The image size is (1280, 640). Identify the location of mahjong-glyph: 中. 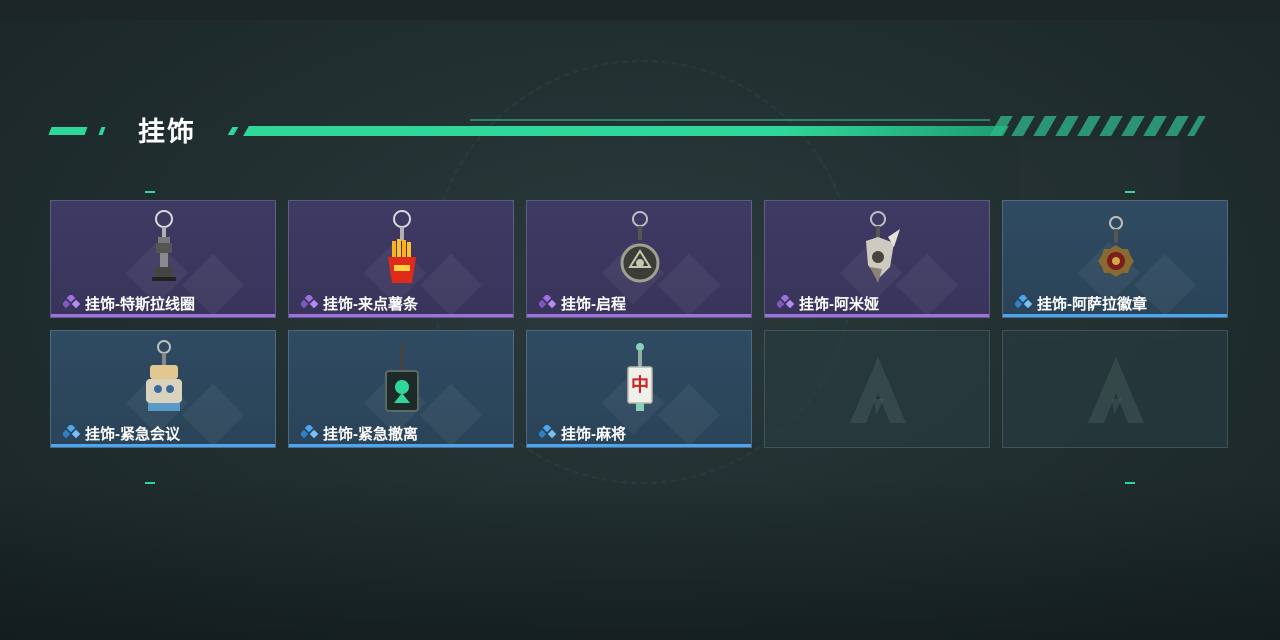
(640, 385).